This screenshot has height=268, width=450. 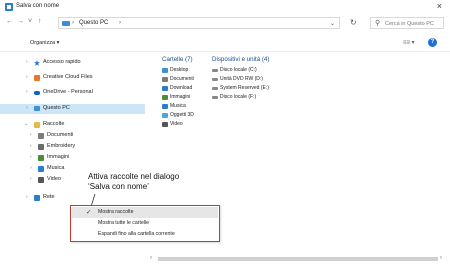 I want to click on nav-item-onedrive: › OneDrive - Personal, so click(x=72, y=93).